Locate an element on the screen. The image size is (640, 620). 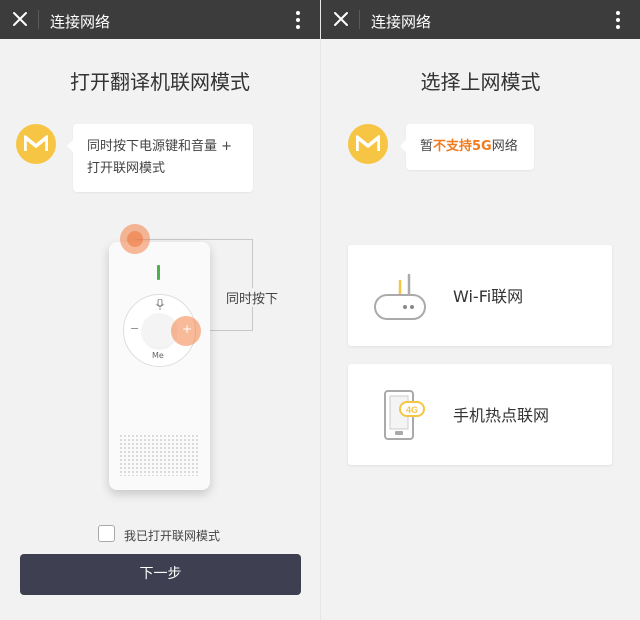
instruction-bubble: 同时按下电源键和音量 + 打开联网模式 is located at coordinates (160, 158).